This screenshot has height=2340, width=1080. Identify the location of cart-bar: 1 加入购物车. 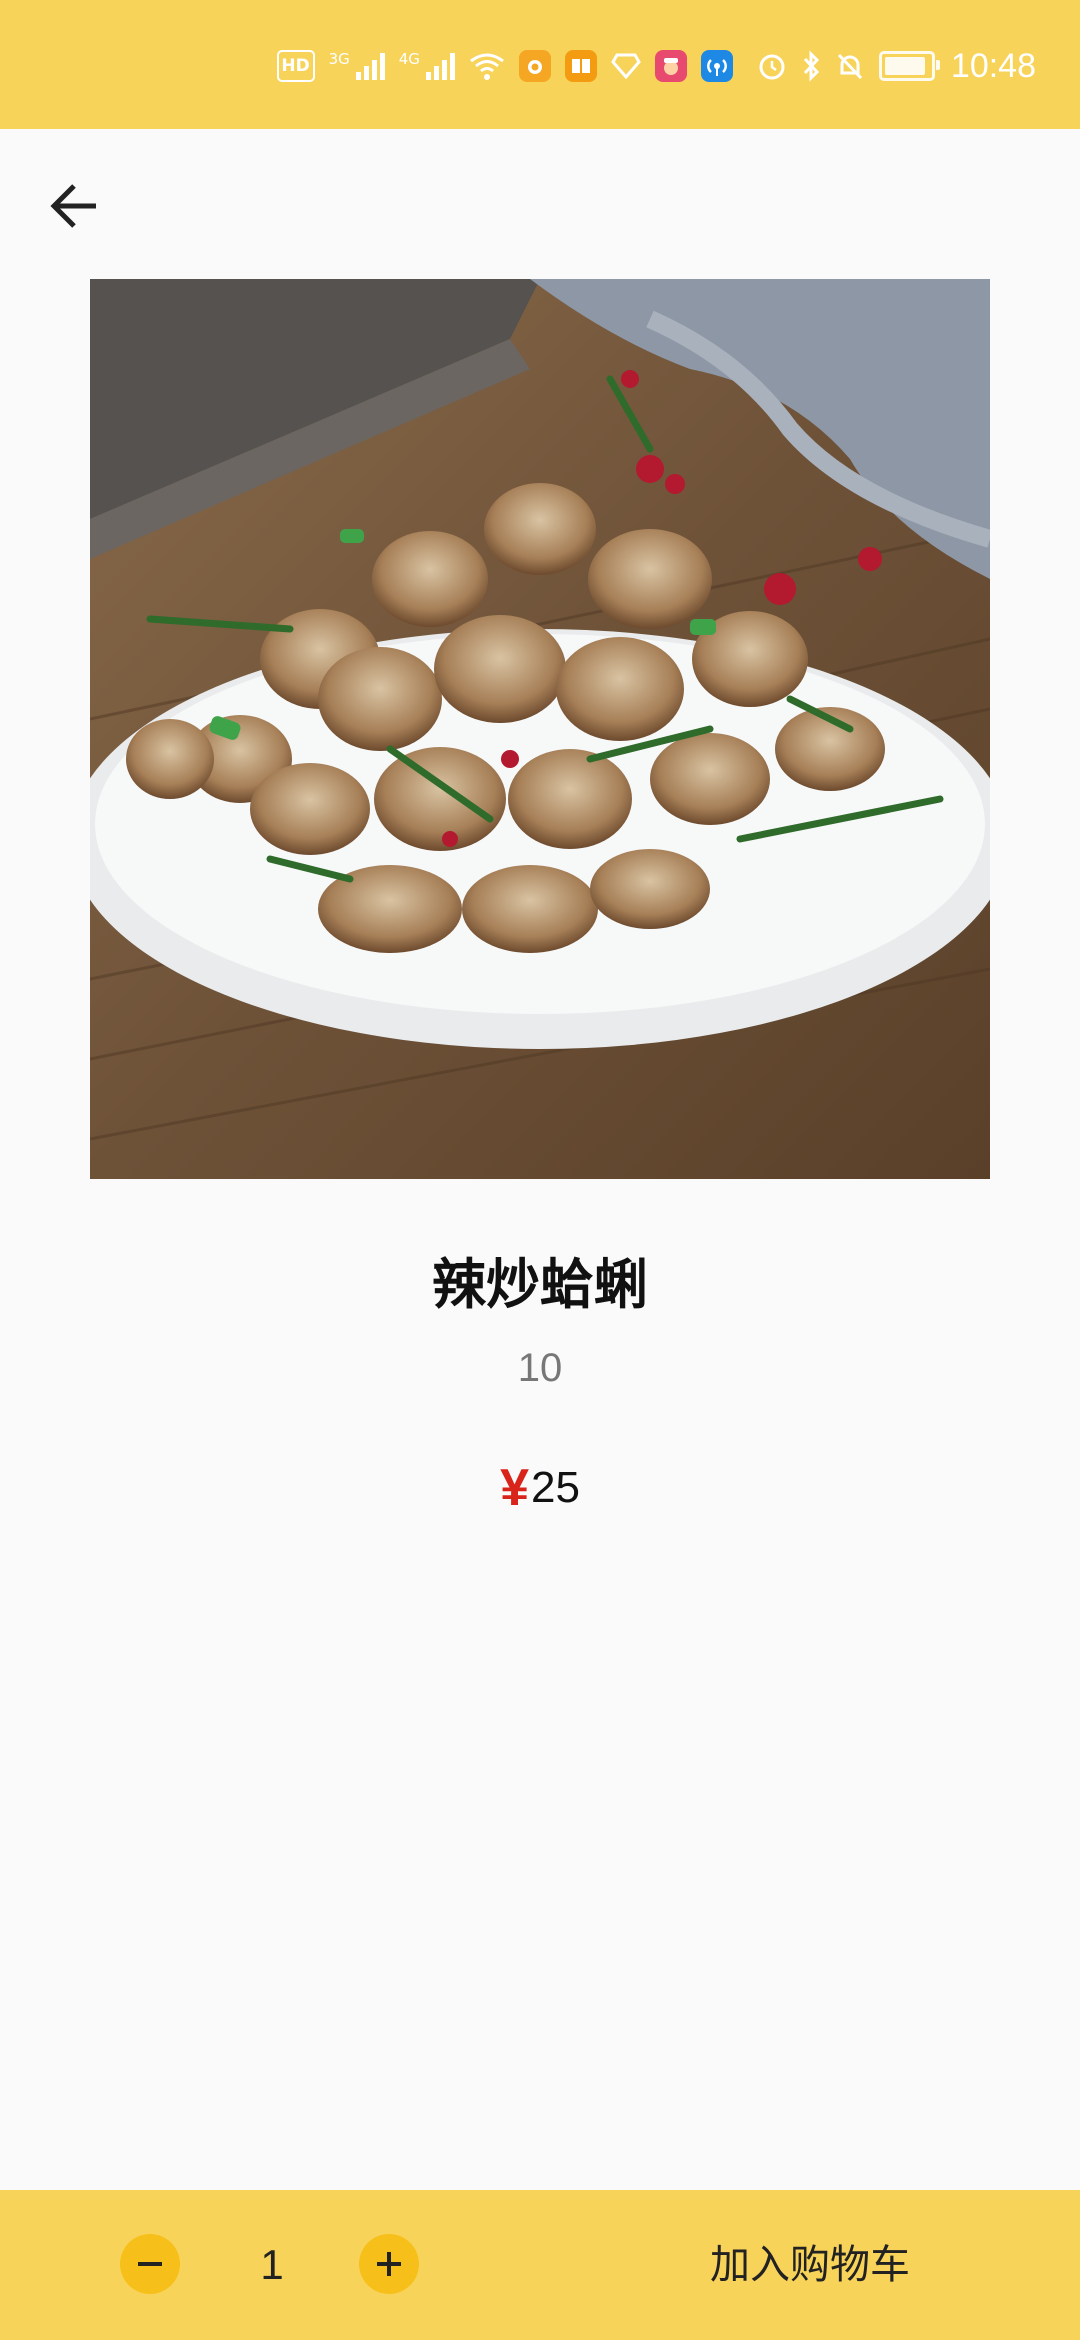
(540, 2265).